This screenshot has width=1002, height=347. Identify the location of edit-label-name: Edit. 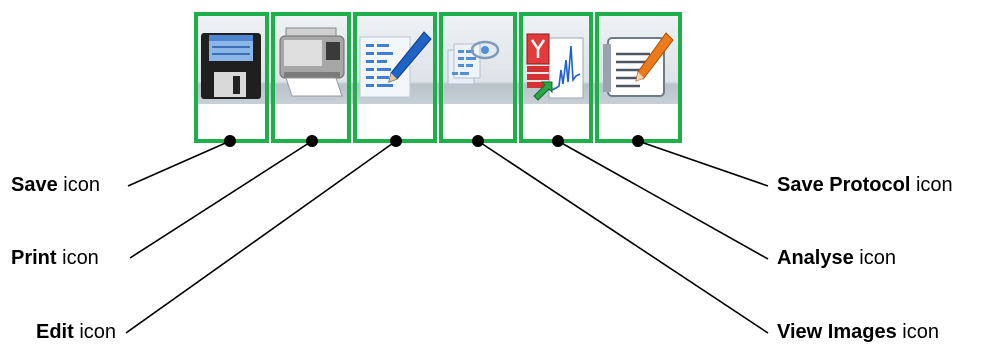
(55, 332).